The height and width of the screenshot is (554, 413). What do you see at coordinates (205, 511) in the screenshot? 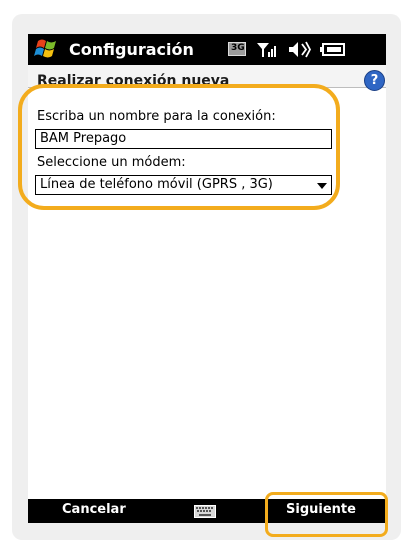
I see `keyboard-icon` at bounding box center [205, 511].